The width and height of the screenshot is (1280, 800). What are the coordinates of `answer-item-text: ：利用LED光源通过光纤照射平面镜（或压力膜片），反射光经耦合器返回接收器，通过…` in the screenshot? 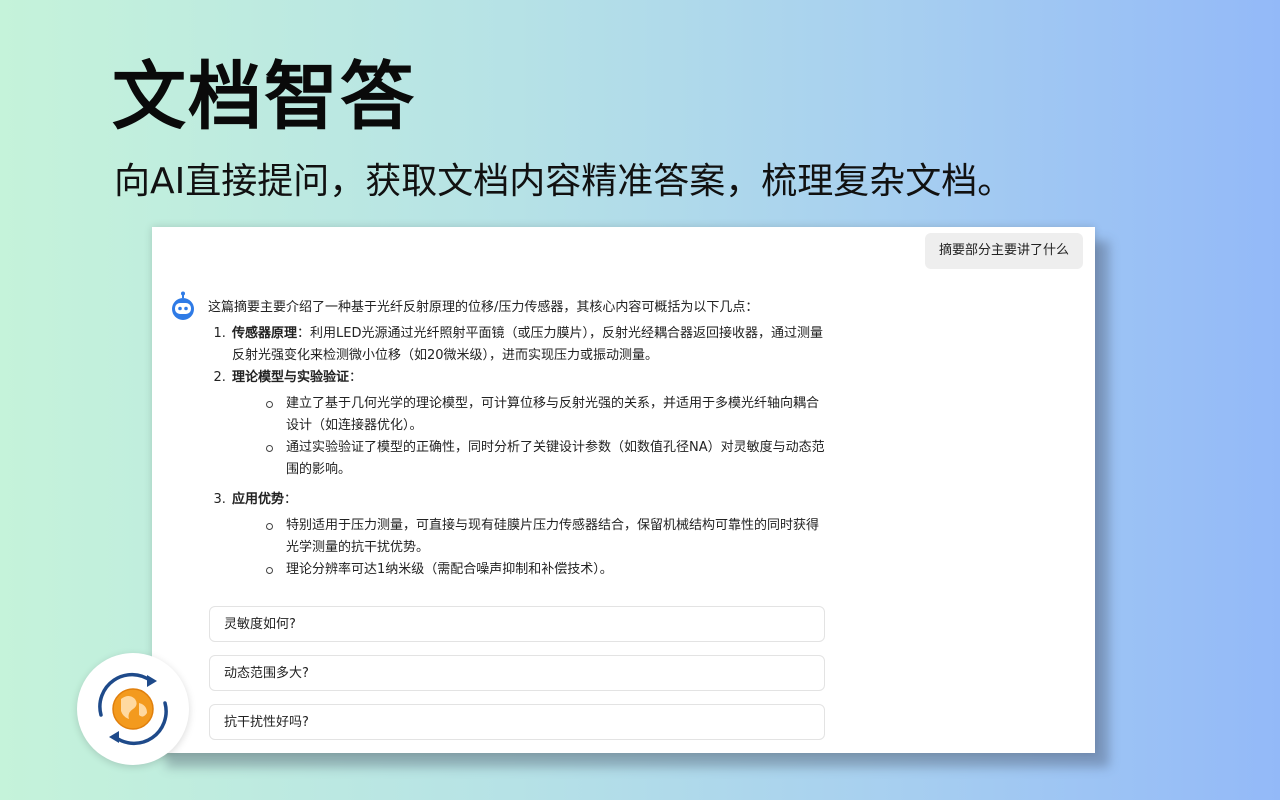 It's located at (527, 344).